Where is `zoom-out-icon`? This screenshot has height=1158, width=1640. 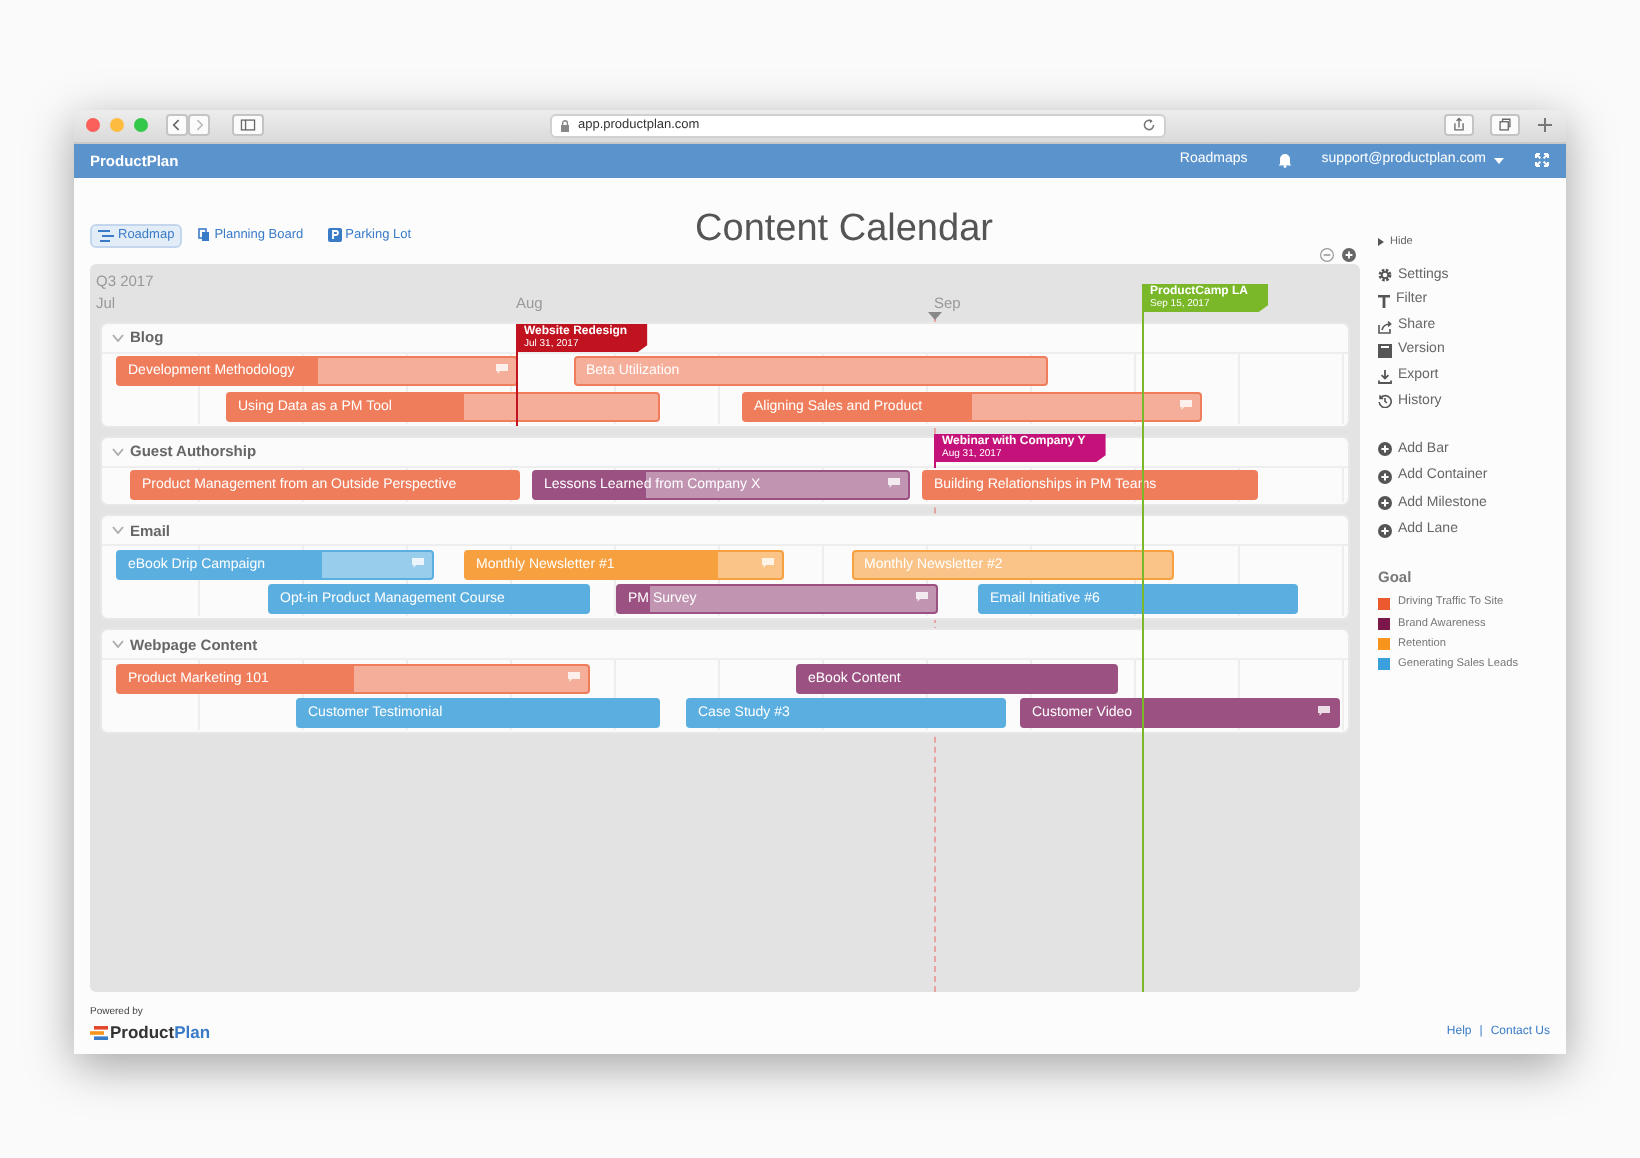 zoom-out-icon is located at coordinates (1327, 254).